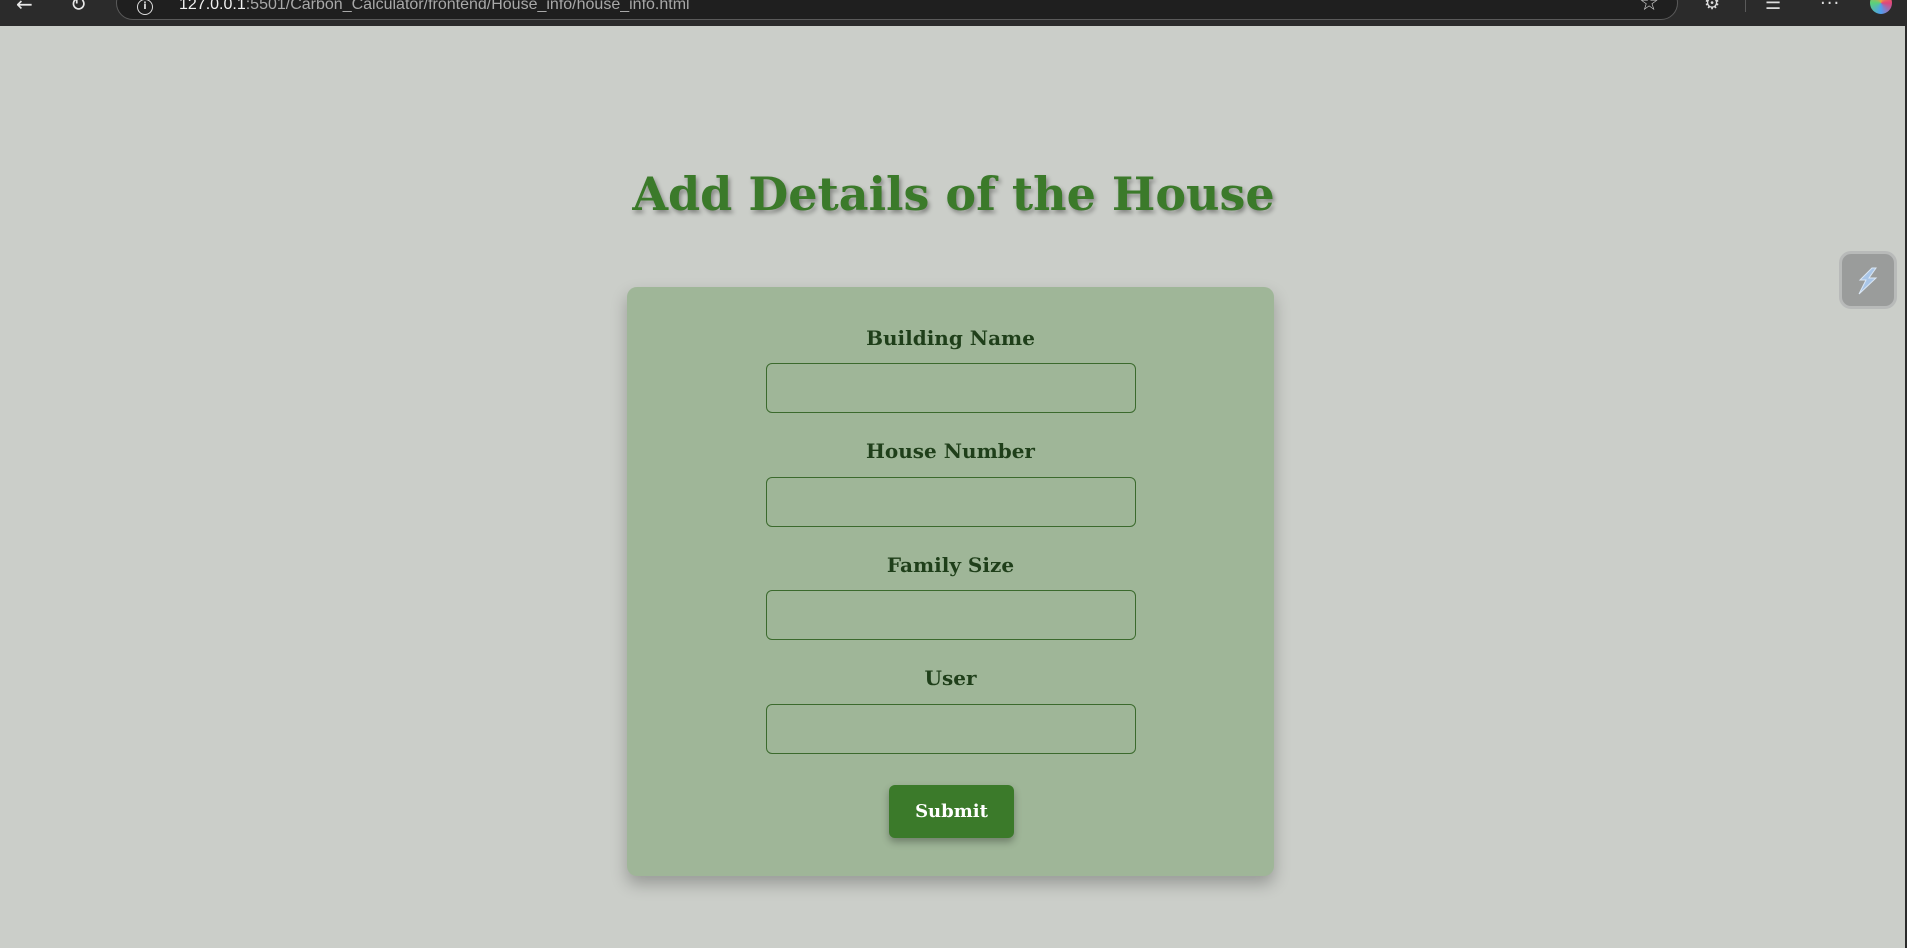  I want to click on back-arrow-icon: ←, so click(24, 7).